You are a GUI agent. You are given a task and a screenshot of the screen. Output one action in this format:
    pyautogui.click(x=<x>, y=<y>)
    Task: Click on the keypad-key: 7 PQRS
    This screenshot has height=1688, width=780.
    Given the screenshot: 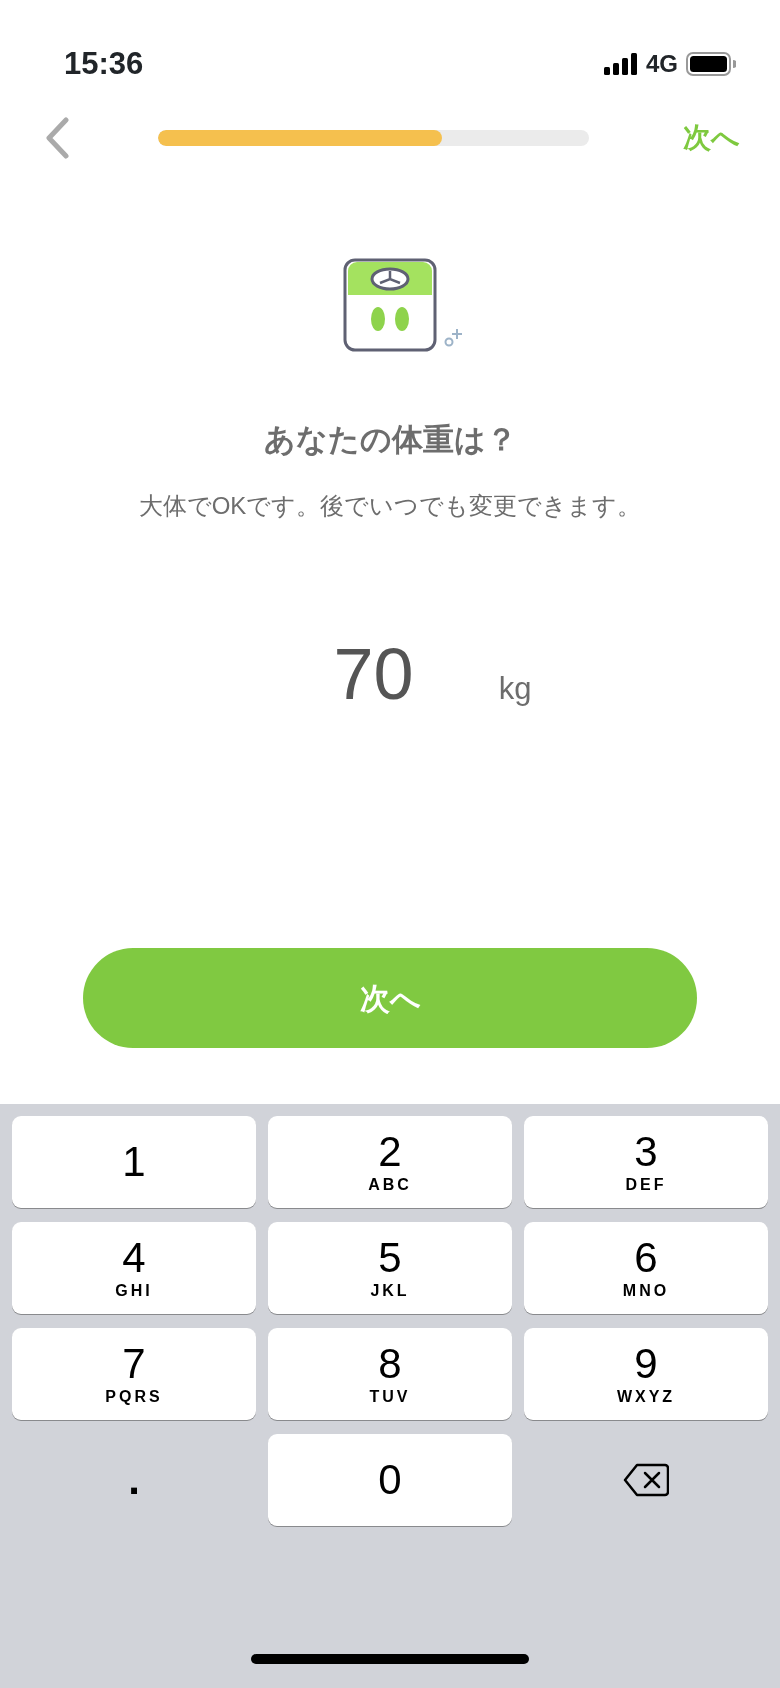 What is the action you would take?
    pyautogui.click(x=134, y=1374)
    